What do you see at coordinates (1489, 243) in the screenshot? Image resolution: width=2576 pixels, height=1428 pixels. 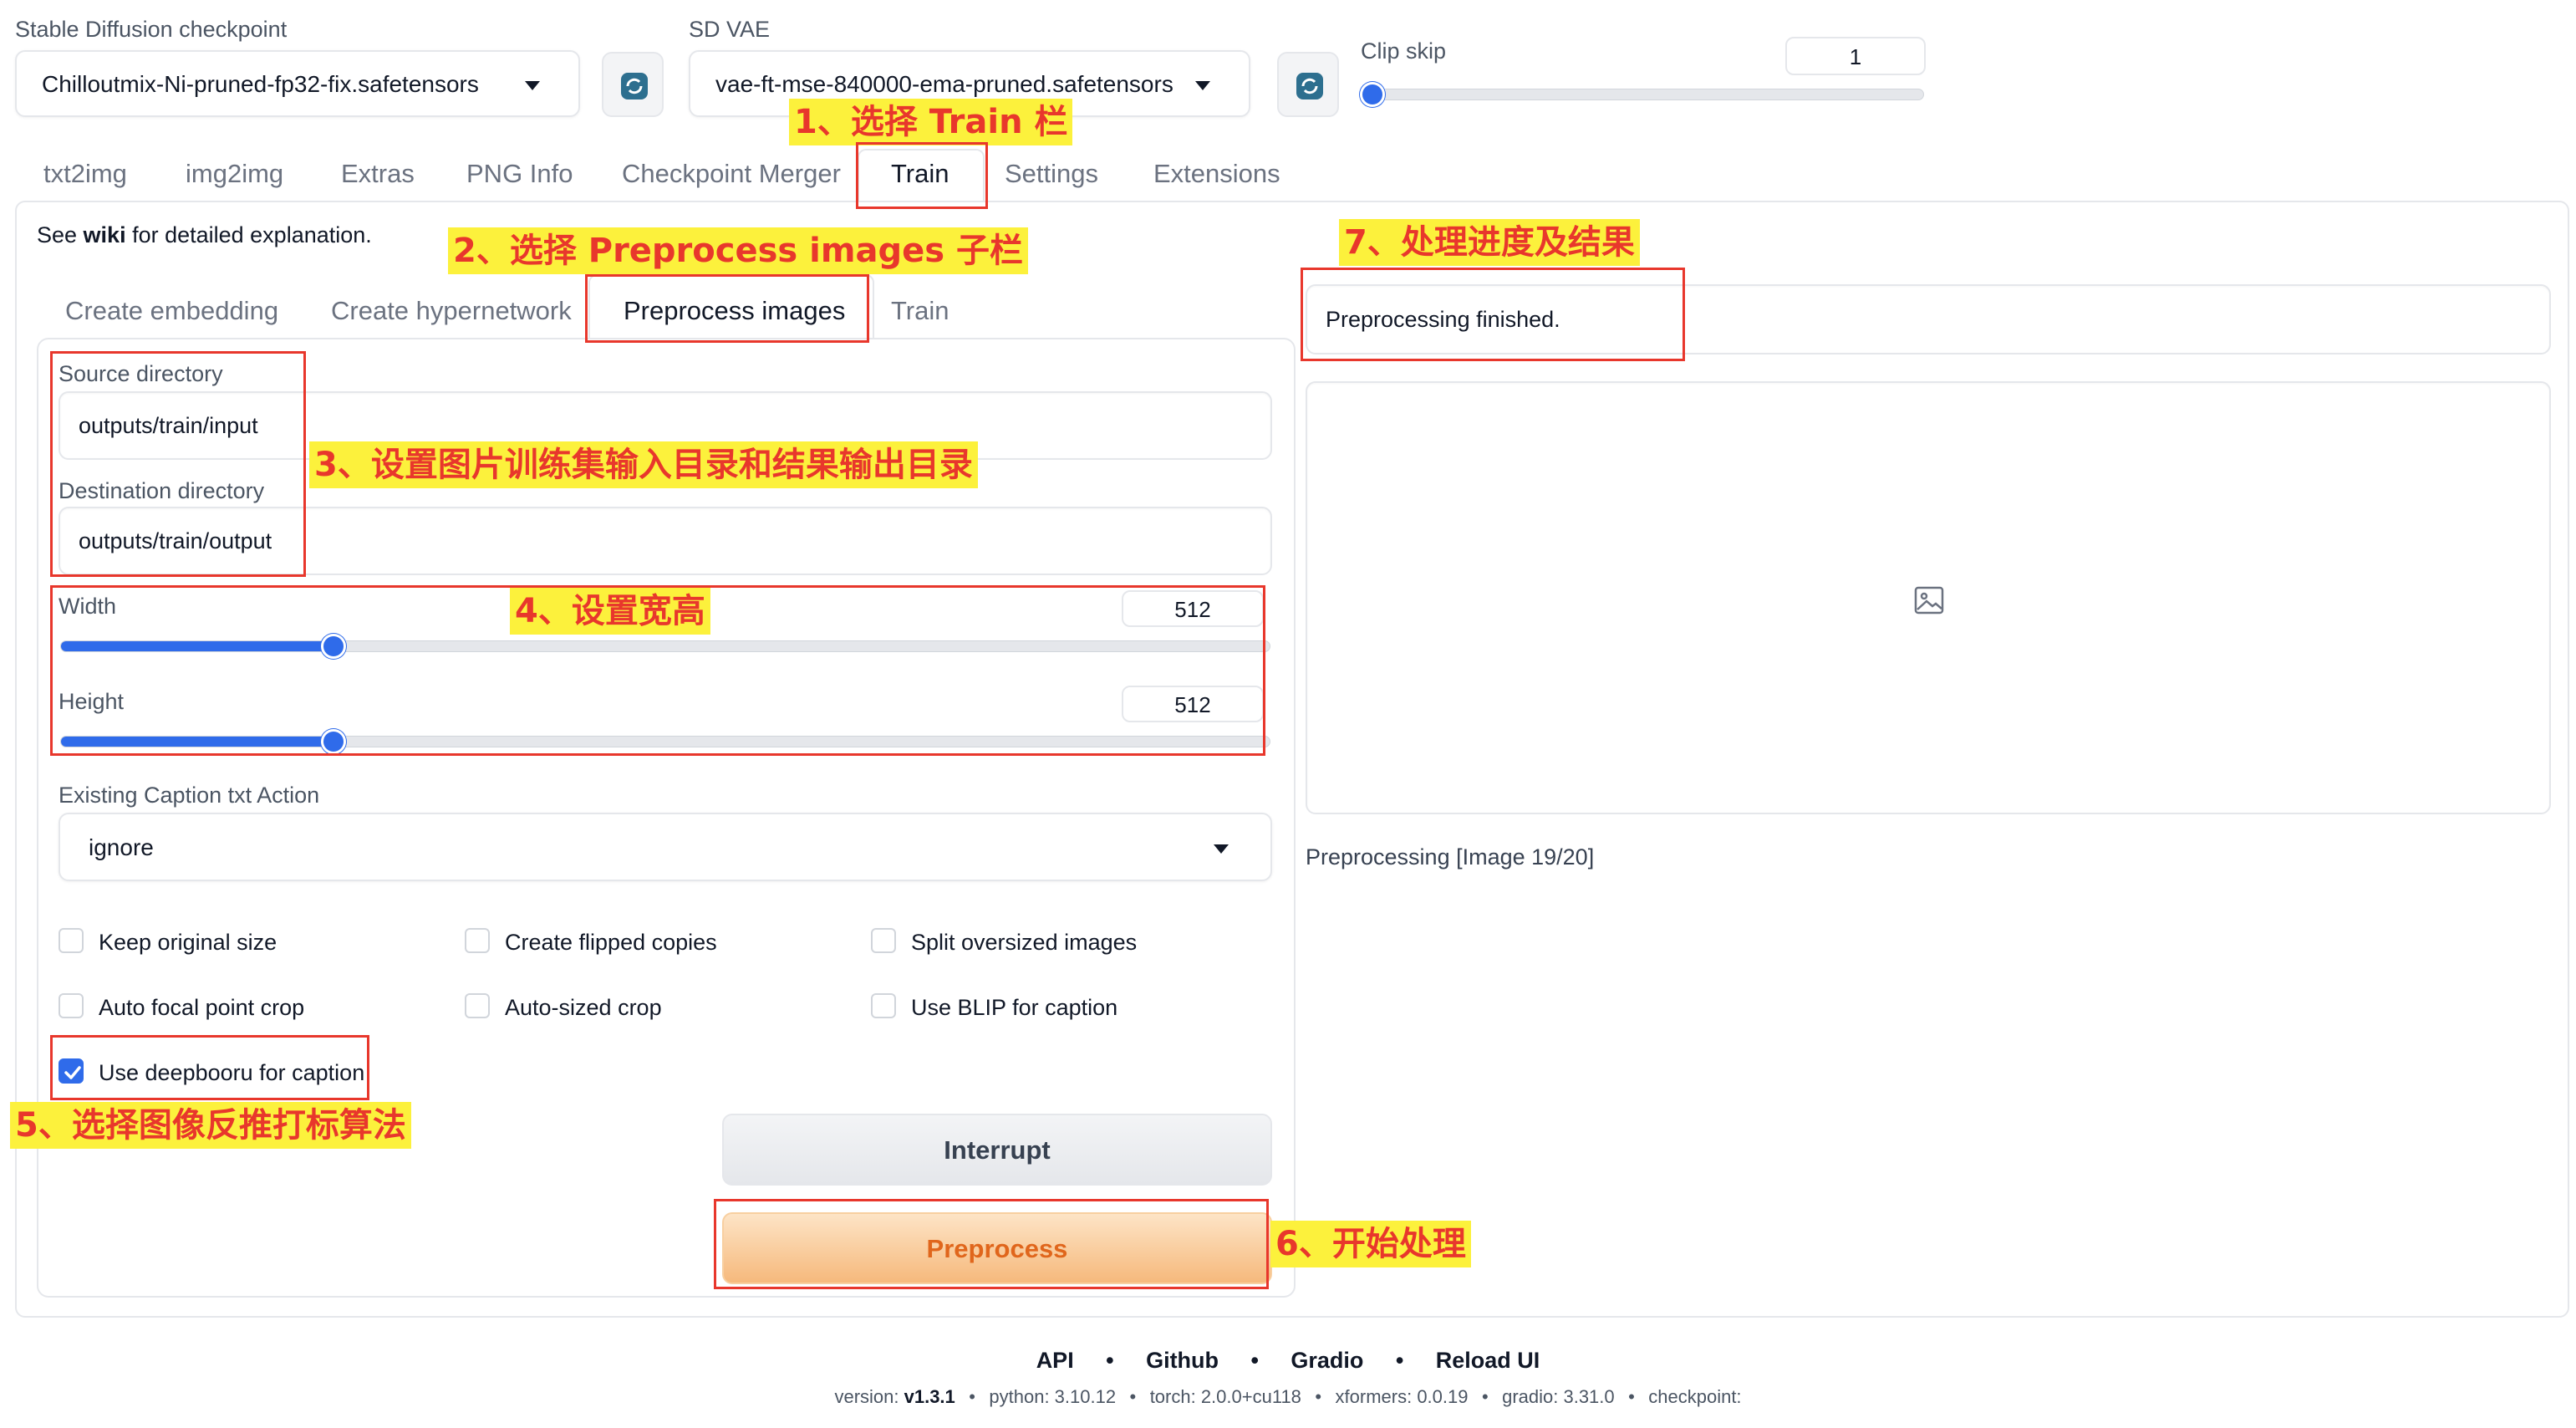 I see `annotation-7: 7、处理进度及结果` at bounding box center [1489, 243].